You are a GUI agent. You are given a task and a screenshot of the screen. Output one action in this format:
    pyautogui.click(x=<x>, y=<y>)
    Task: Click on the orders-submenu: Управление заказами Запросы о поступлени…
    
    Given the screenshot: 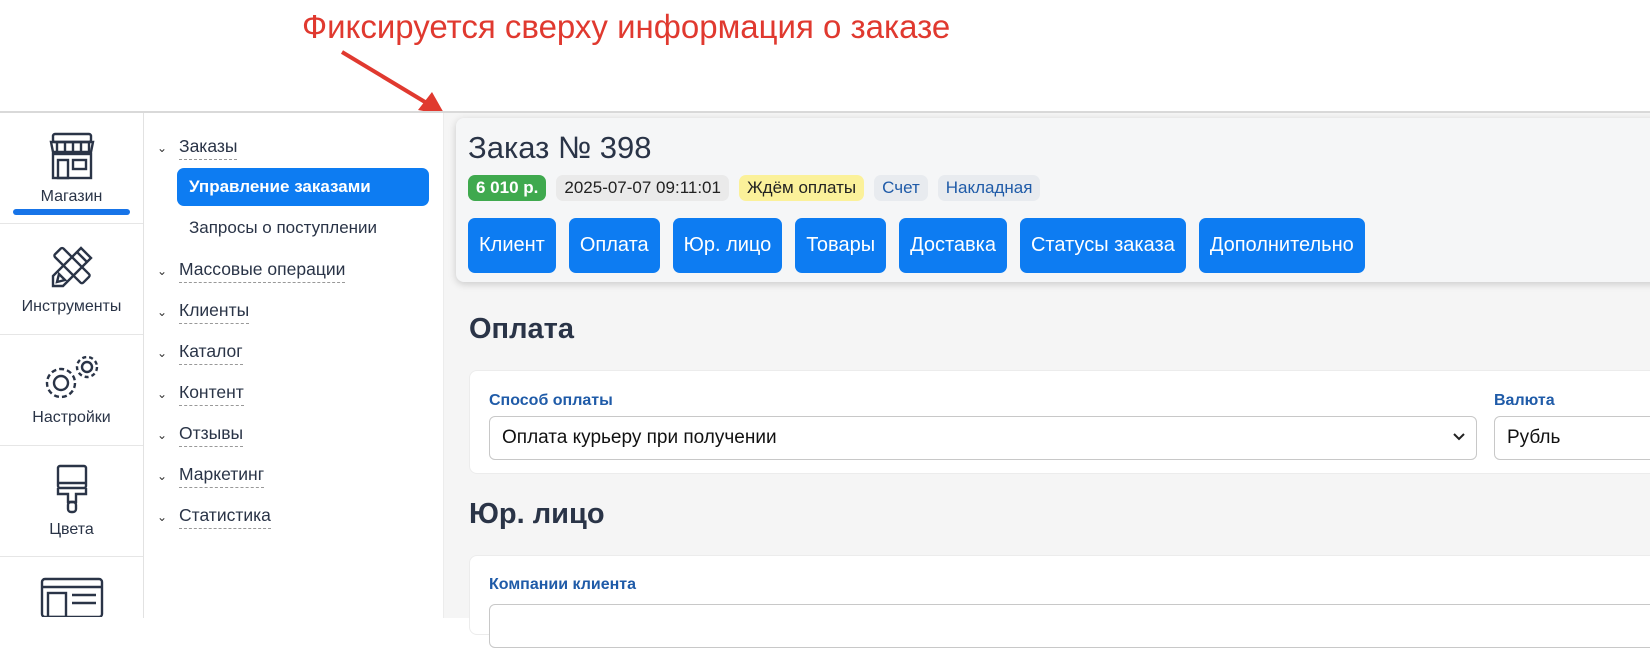 What is the action you would take?
    pyautogui.click(x=294, y=207)
    